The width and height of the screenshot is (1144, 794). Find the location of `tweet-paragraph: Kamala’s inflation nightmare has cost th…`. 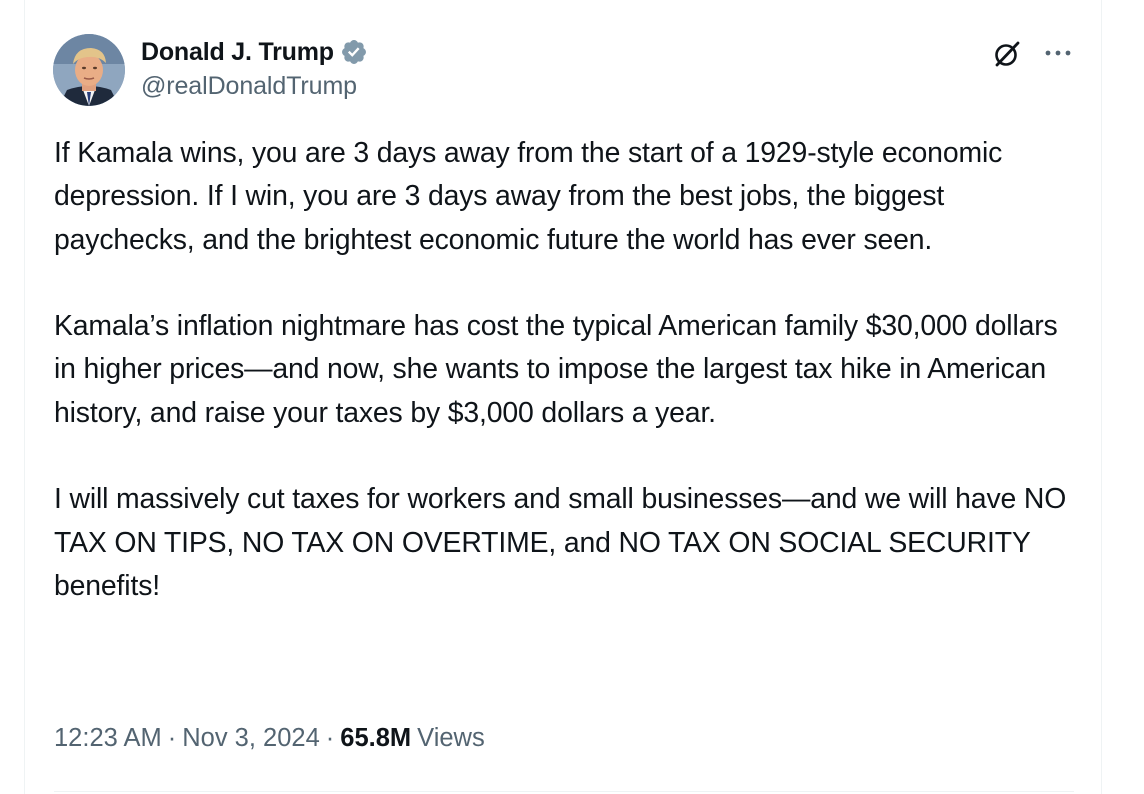

tweet-paragraph: Kamala’s inflation nightmare has cost th… is located at coordinates (556, 369).